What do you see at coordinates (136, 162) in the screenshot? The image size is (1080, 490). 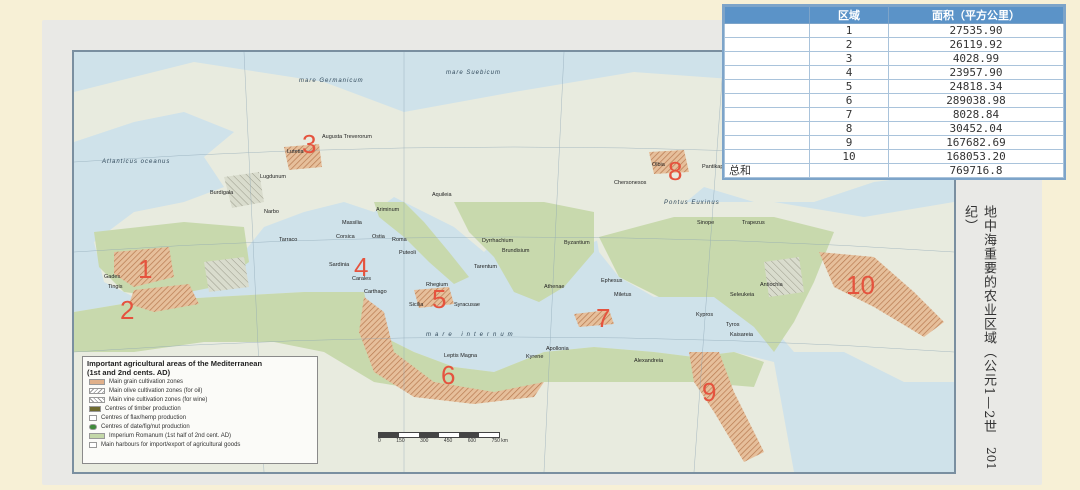 I see `label-atlanticus: Atlanticus oceanus` at bounding box center [136, 162].